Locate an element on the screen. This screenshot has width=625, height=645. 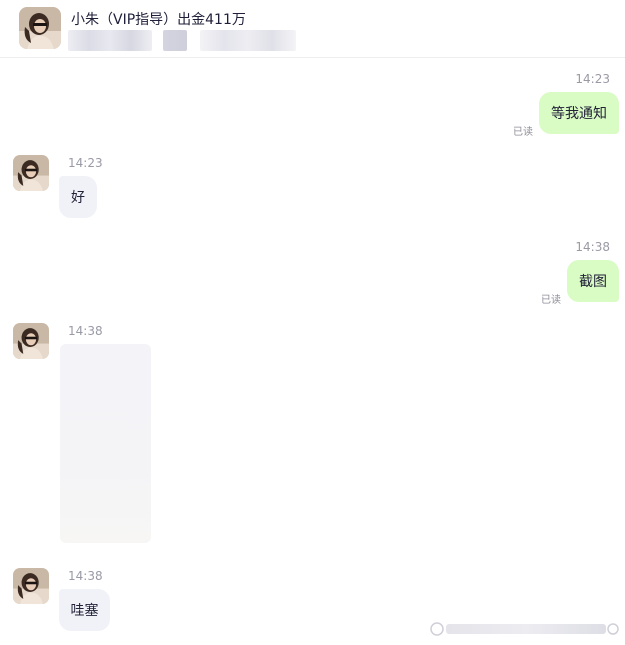
outgoing-message-bubble: 截图 is located at coordinates (593, 281).